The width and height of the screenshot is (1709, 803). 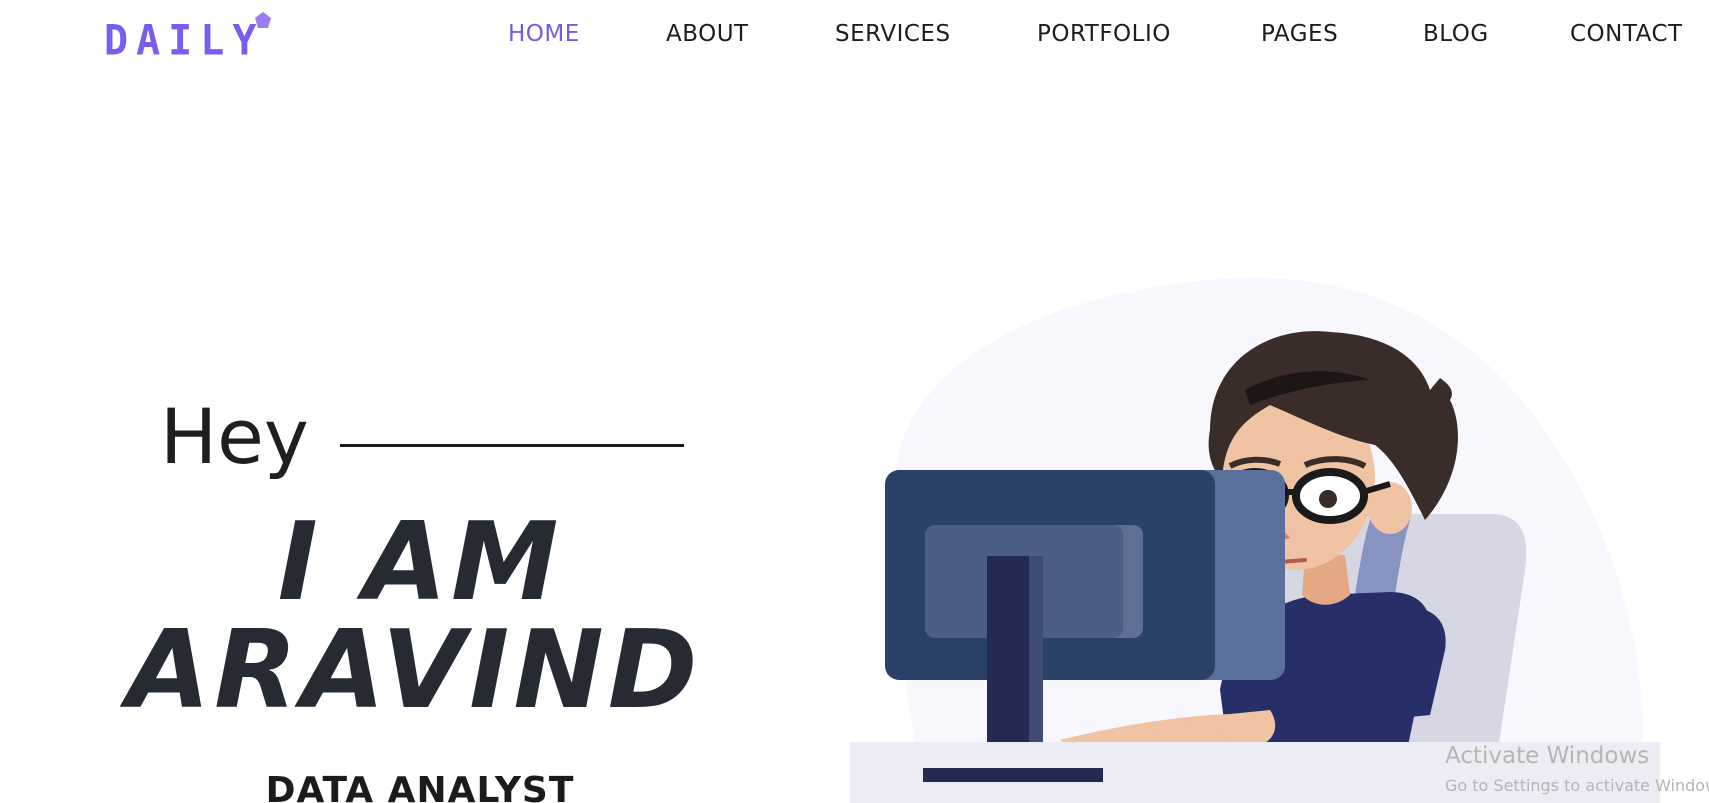 What do you see at coordinates (1626, 34) in the screenshot?
I see `nav-contact: CONTACT` at bounding box center [1626, 34].